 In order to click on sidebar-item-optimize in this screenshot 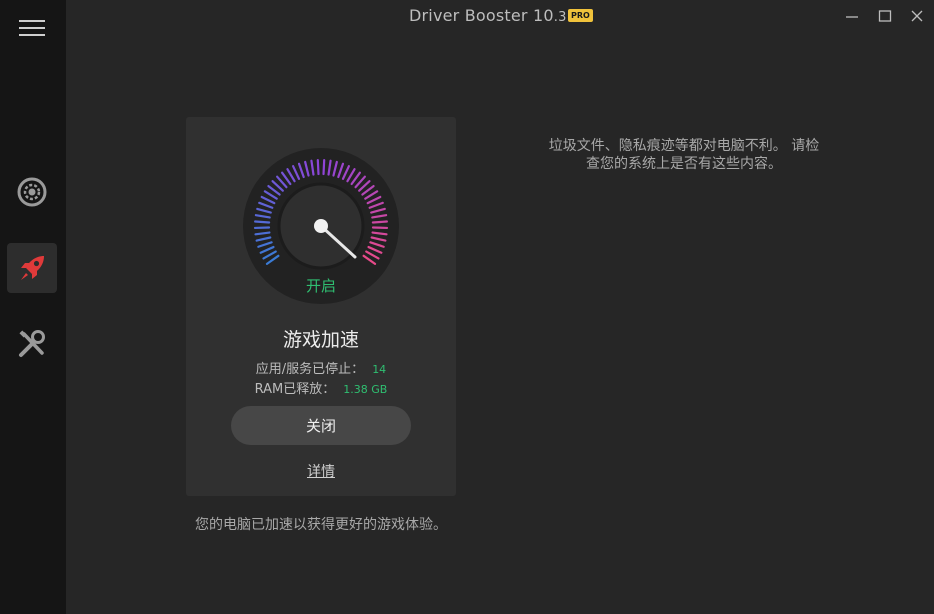, I will do `click(32, 192)`.